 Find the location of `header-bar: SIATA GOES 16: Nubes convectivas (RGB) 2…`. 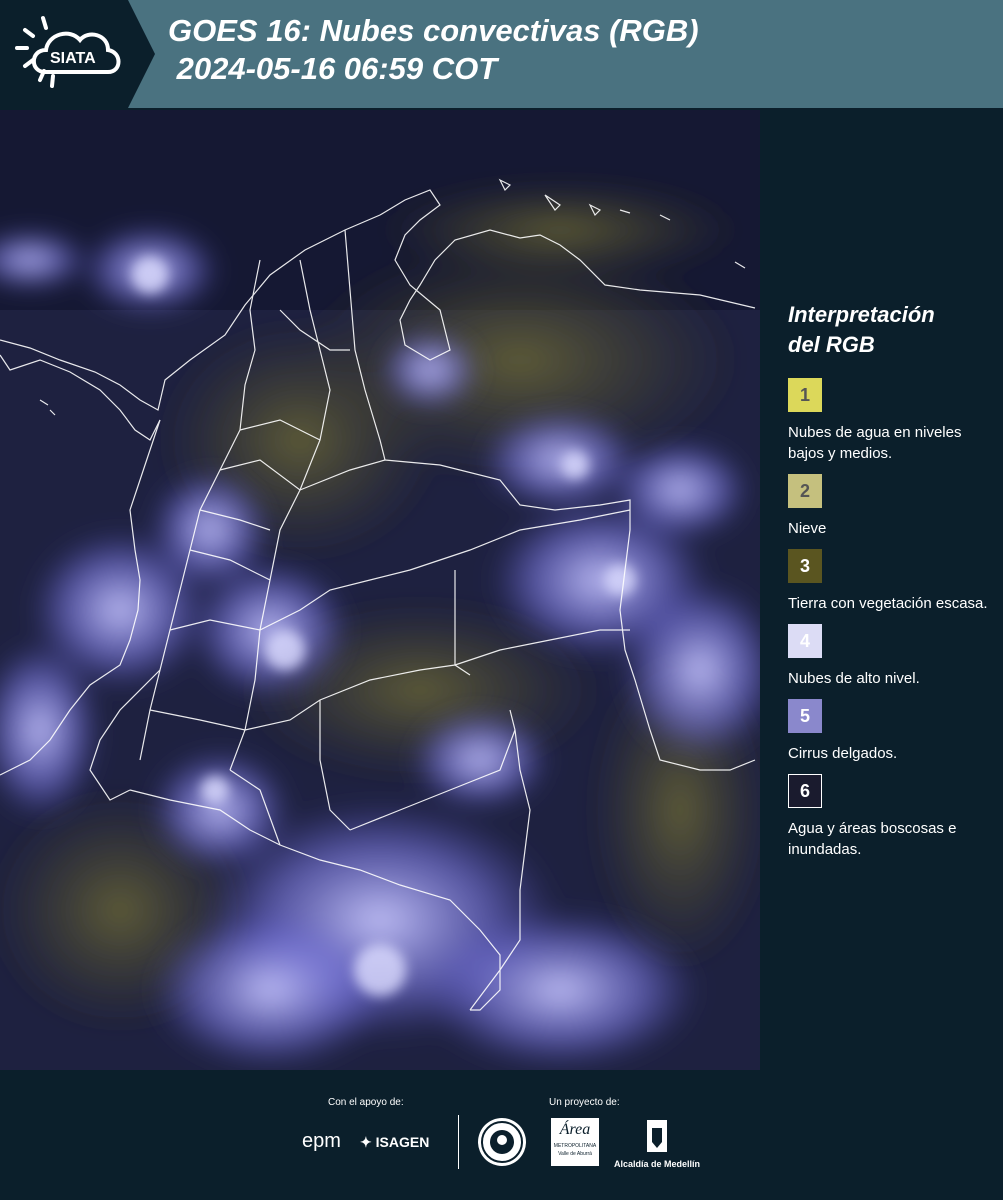

header-bar: SIATA GOES 16: Nubes convectivas (RGB) 2… is located at coordinates (501, 54).